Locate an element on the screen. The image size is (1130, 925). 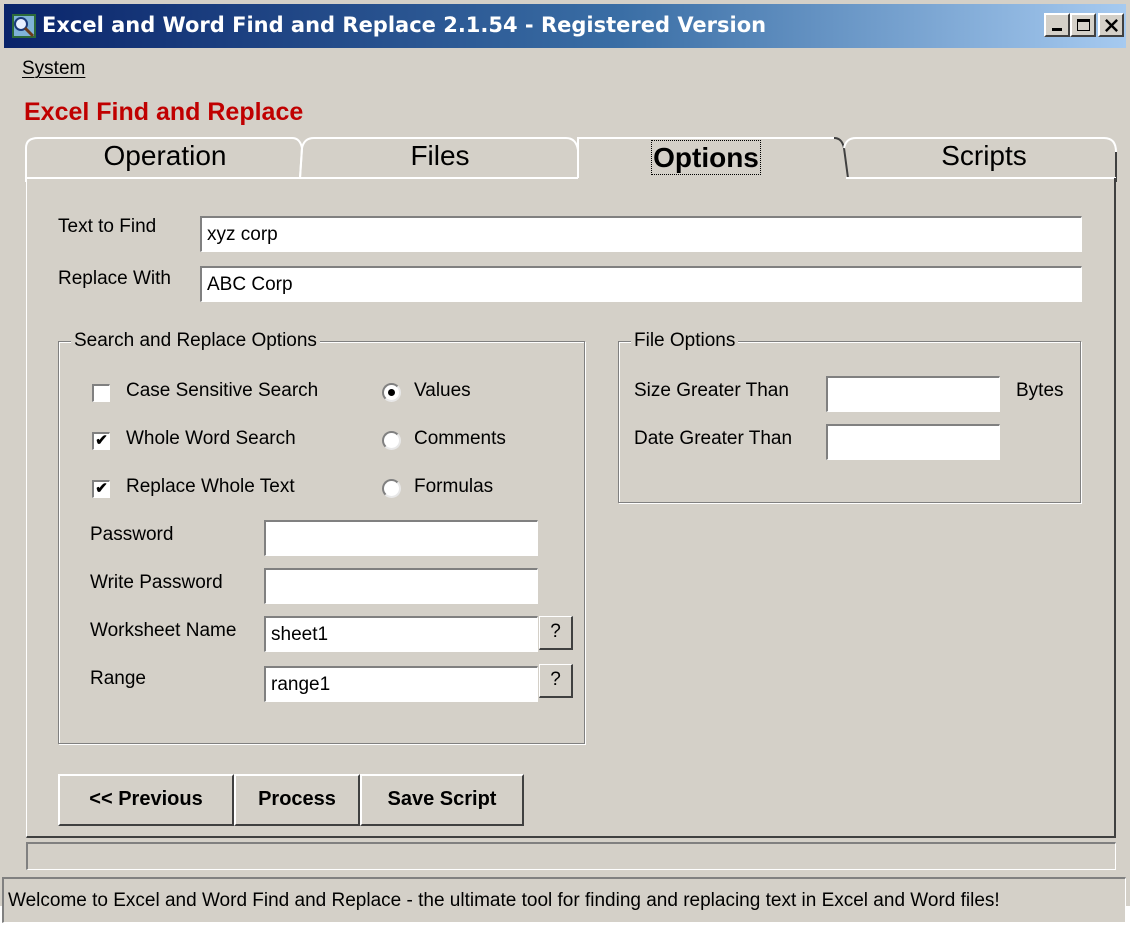
tab-options: Options is located at coordinates (706, 157).